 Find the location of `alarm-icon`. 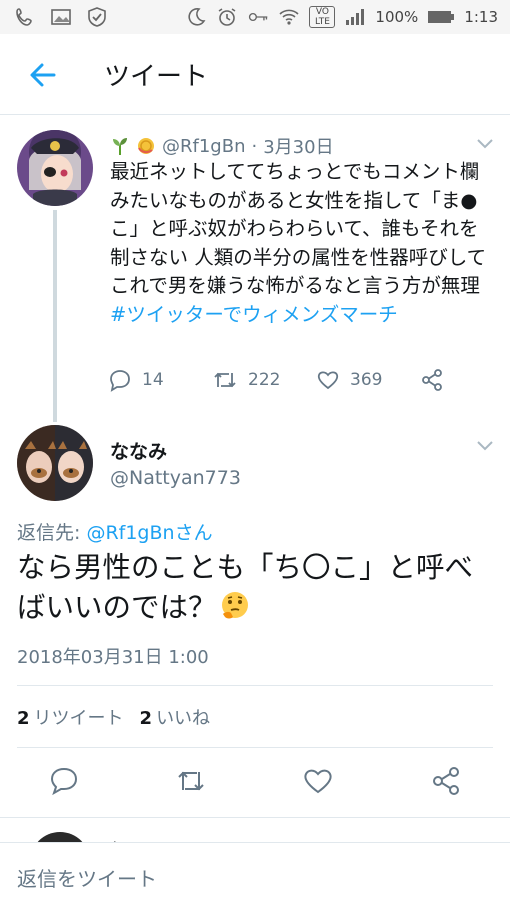

alarm-icon is located at coordinates (227, 17).